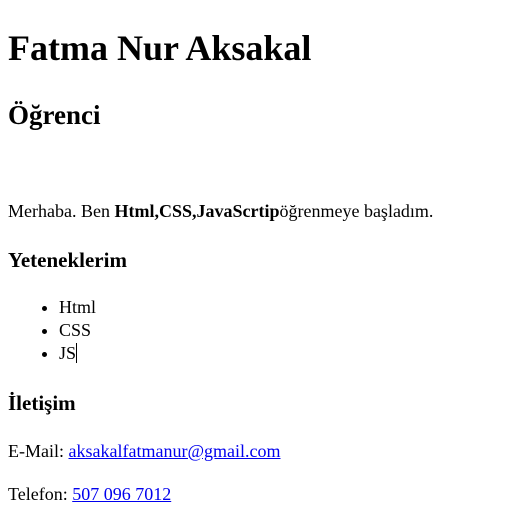  I want to click on phone-label: Telefon:, so click(40, 494).